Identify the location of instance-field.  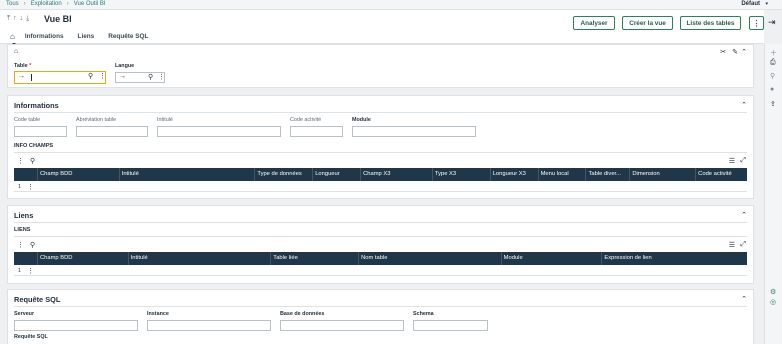
(209, 325).